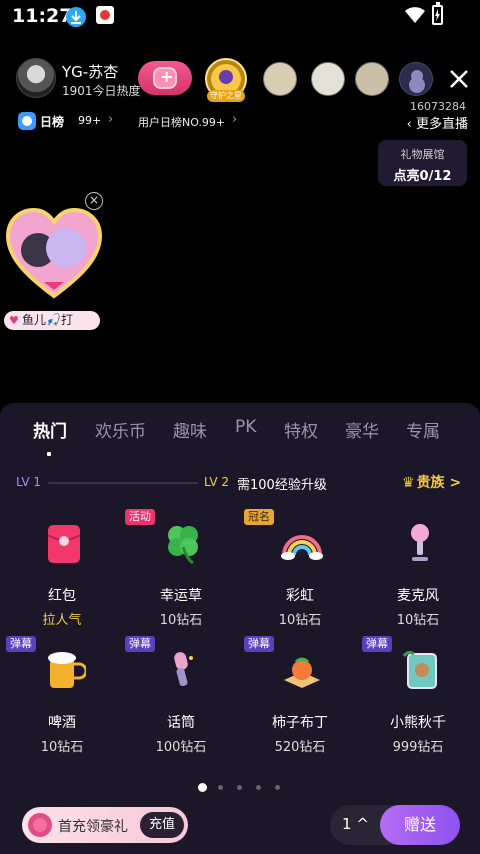 Image resolution: width=480 pixels, height=854 pixels. I want to click on follow-button, so click(165, 78).